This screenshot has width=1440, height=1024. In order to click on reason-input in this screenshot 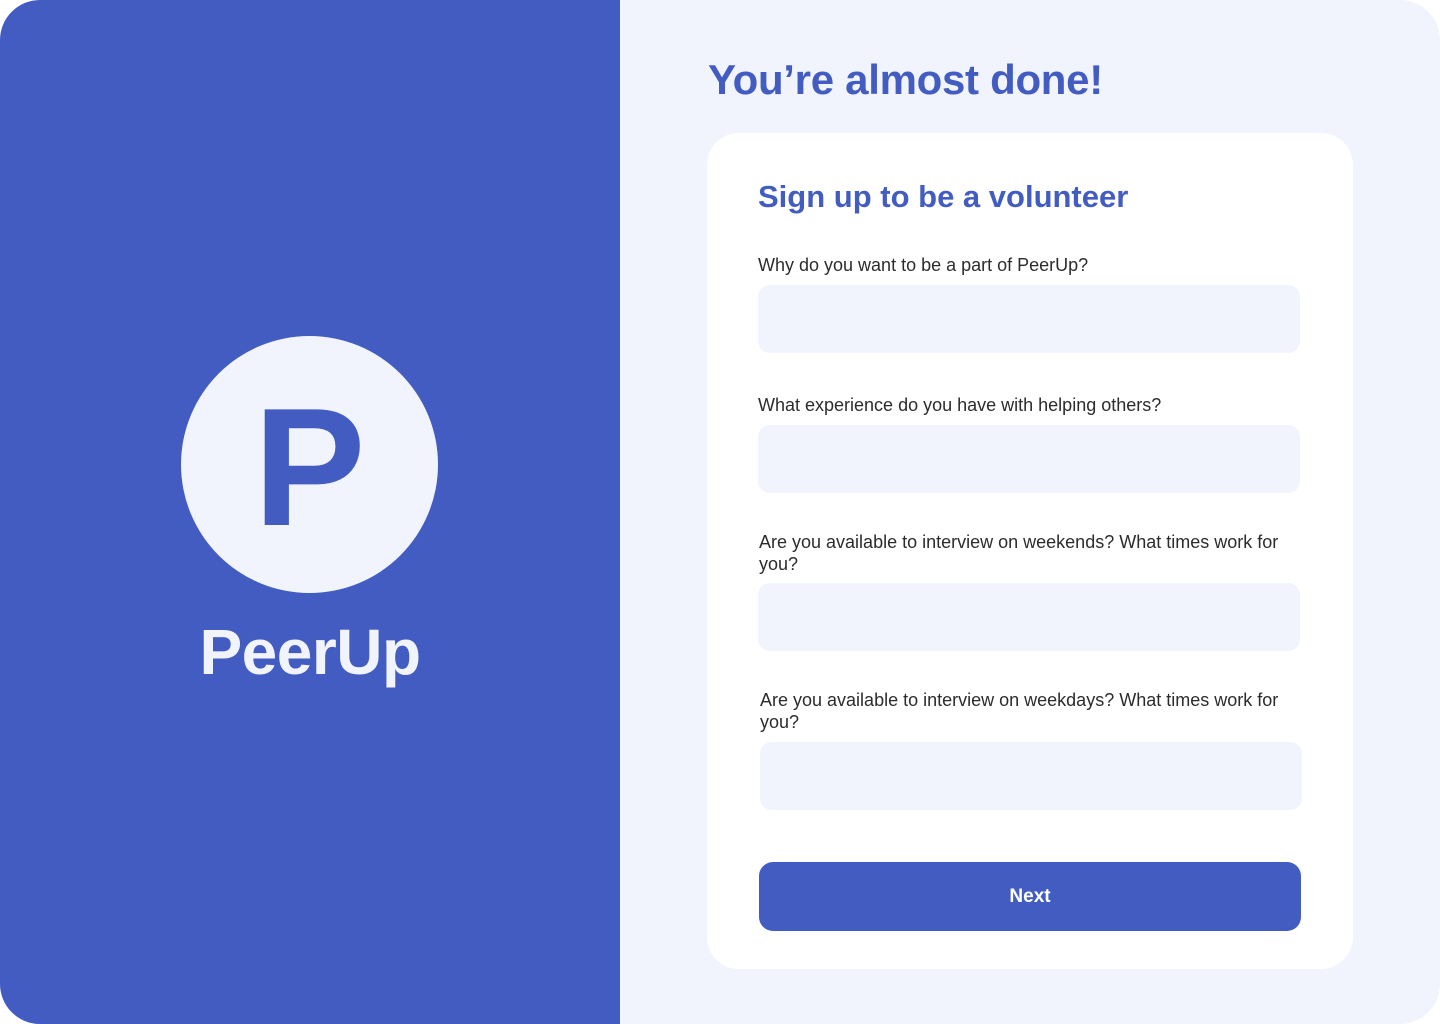, I will do `click(1029, 319)`.